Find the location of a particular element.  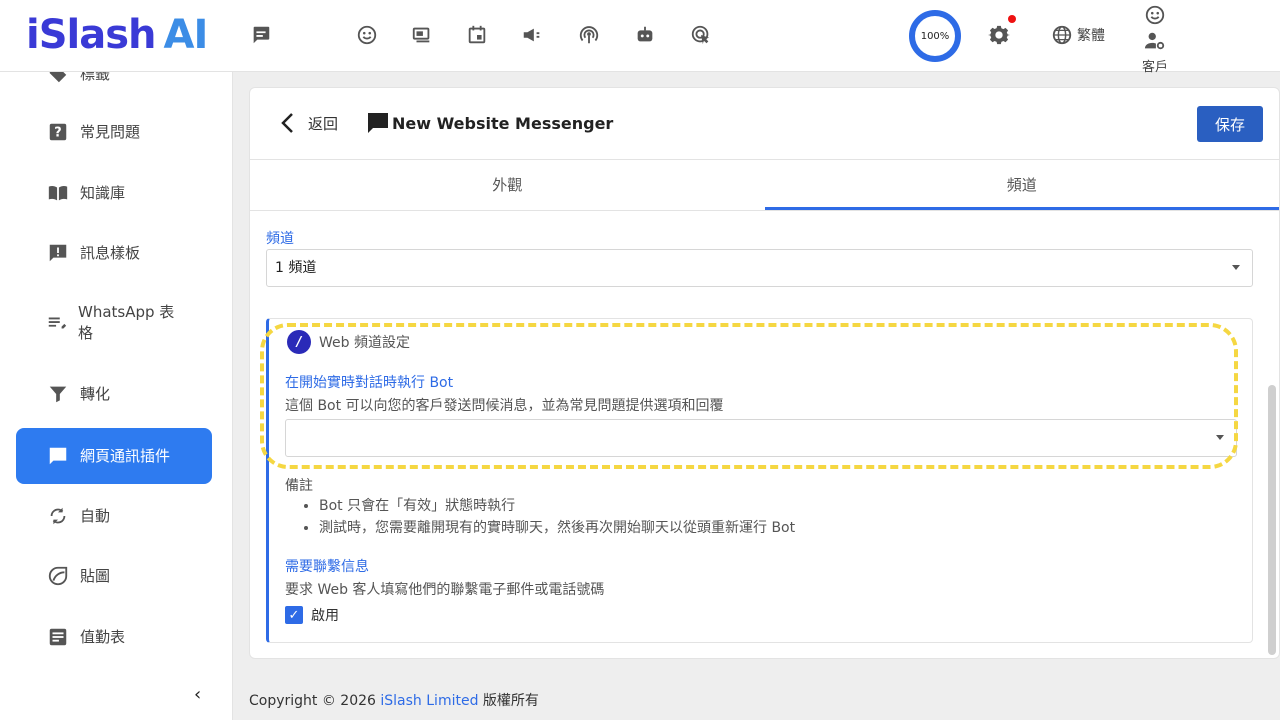

sidebar-item-web-messenger: 網頁通訊插件 is located at coordinates (114, 456).